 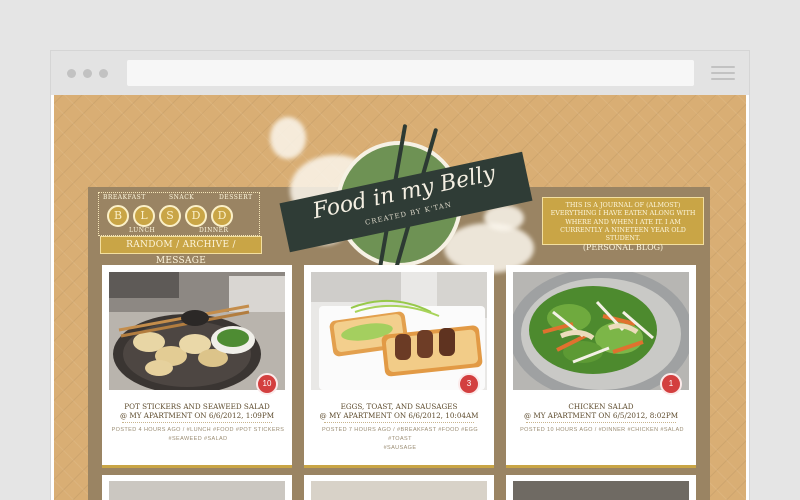 I want to click on meal-button-dinner: D, so click(x=196, y=216).